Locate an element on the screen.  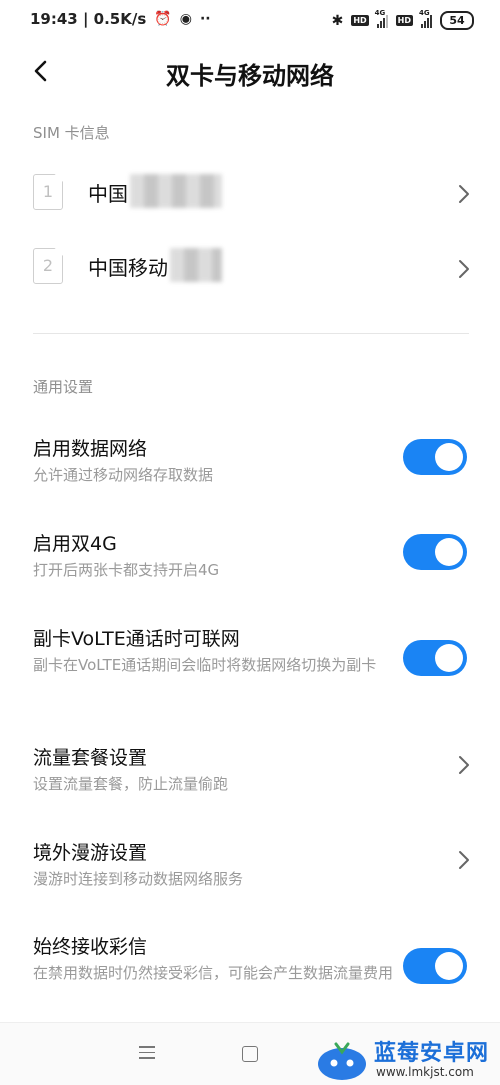
globe-icon: ◉ is located at coordinates (185, 19).